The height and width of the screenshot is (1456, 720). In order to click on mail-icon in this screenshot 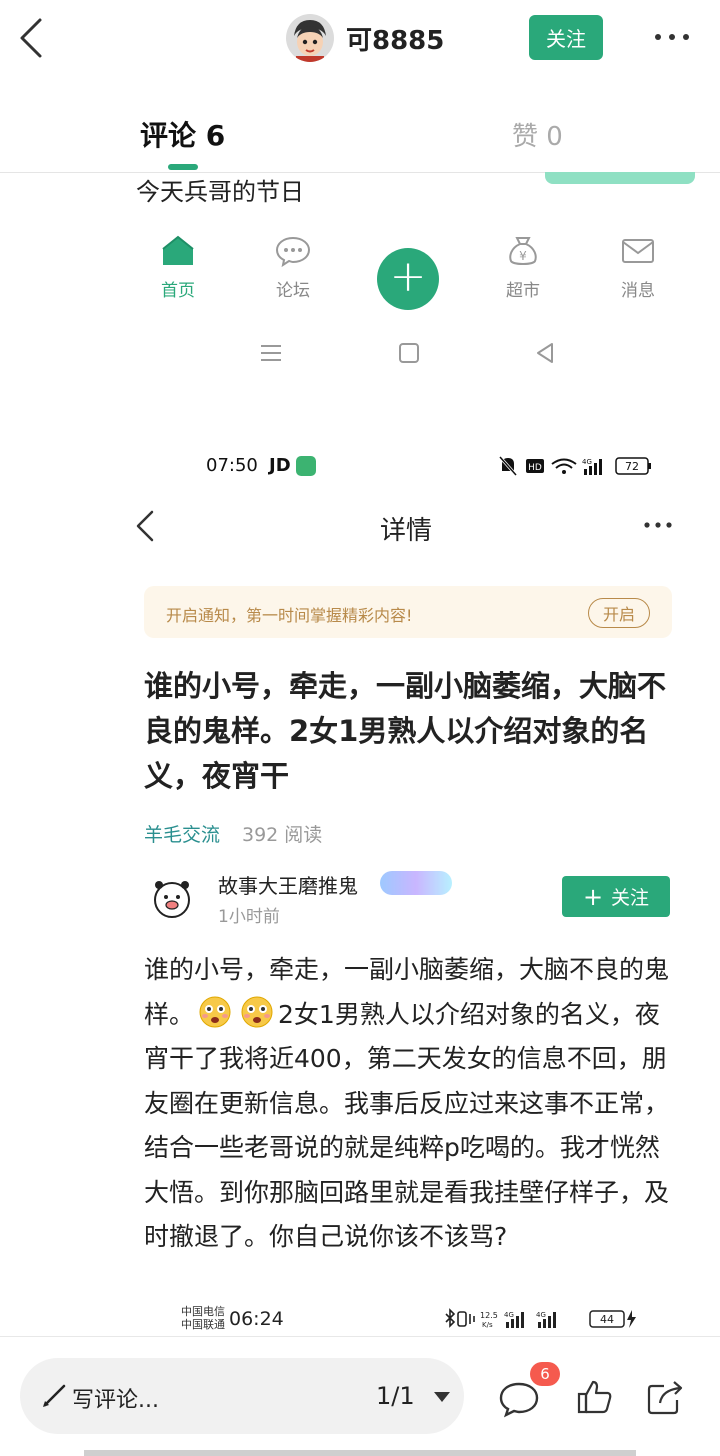, I will do `click(638, 251)`.